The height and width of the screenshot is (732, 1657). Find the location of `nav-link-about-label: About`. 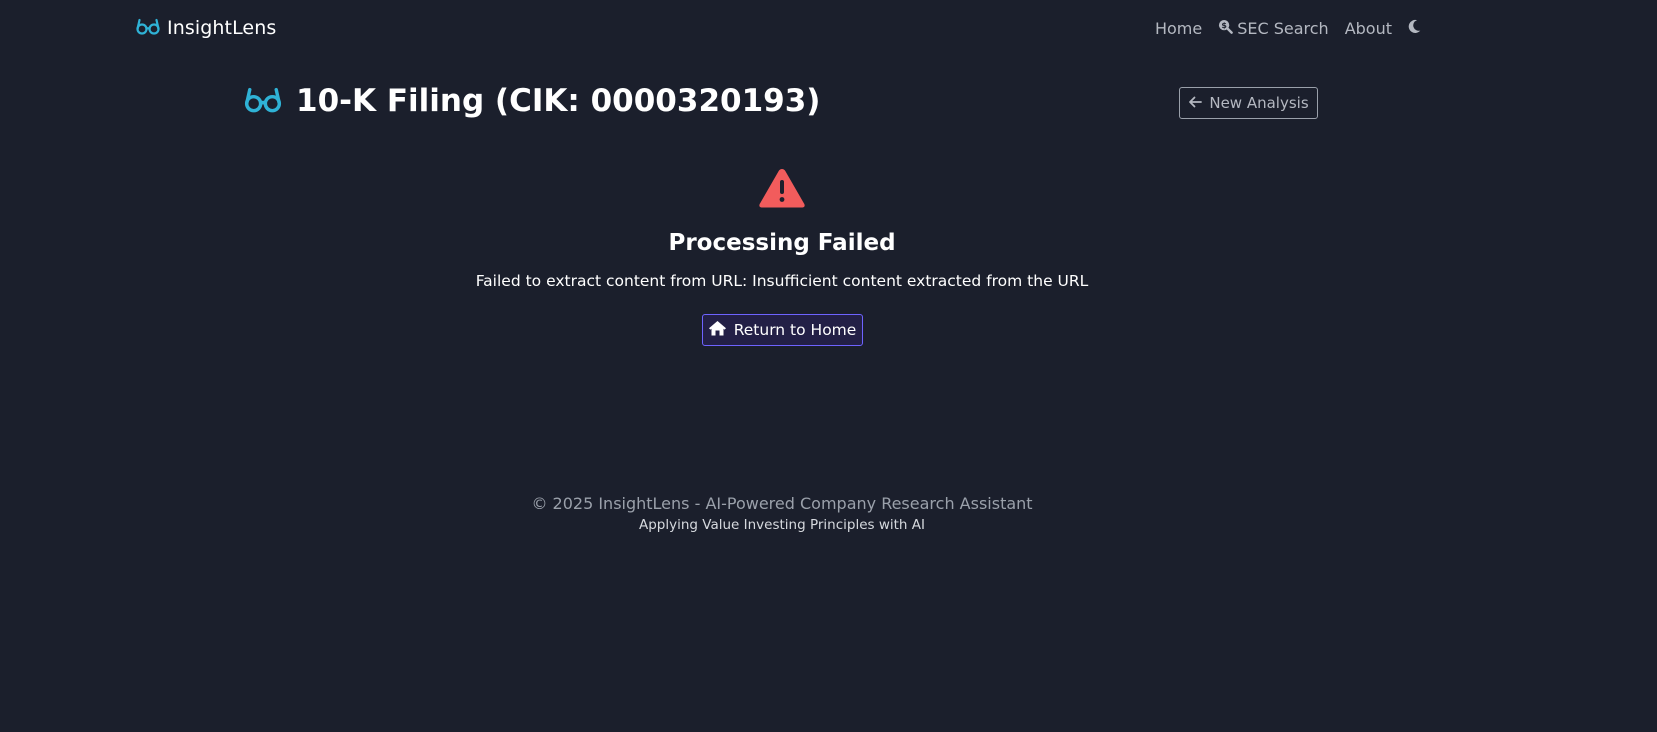

nav-link-about-label: About is located at coordinates (1368, 28).